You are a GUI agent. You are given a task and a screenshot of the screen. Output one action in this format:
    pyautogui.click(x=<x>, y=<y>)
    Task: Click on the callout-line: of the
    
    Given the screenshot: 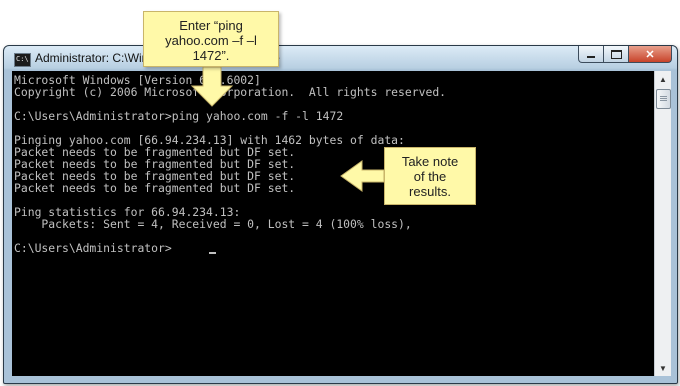 What is the action you would take?
    pyautogui.click(x=430, y=176)
    